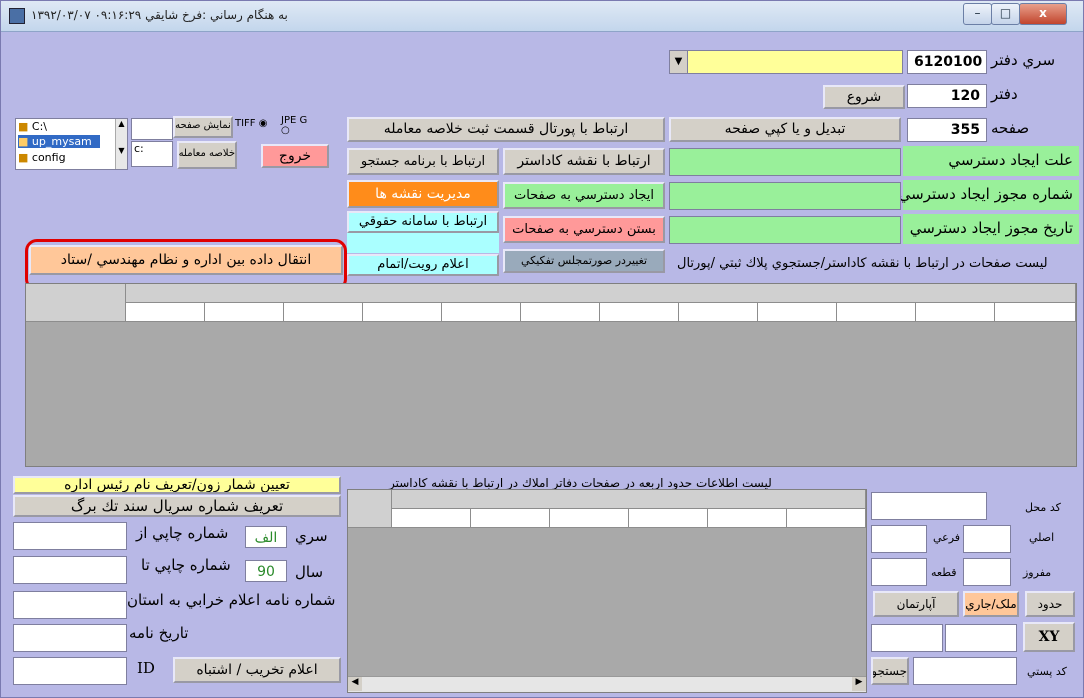 The image size is (1084, 698). What do you see at coordinates (864, 97) in the screenshot?
I see `start-button: شروع` at bounding box center [864, 97].